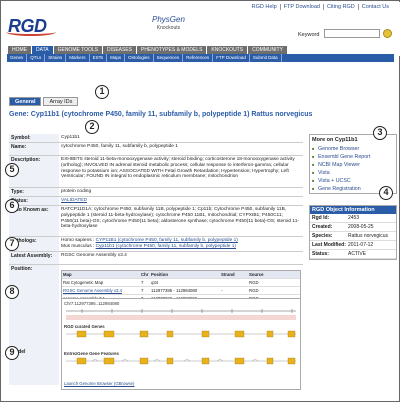  I want to click on tab-array-ids: Array IDs, so click(61, 101).